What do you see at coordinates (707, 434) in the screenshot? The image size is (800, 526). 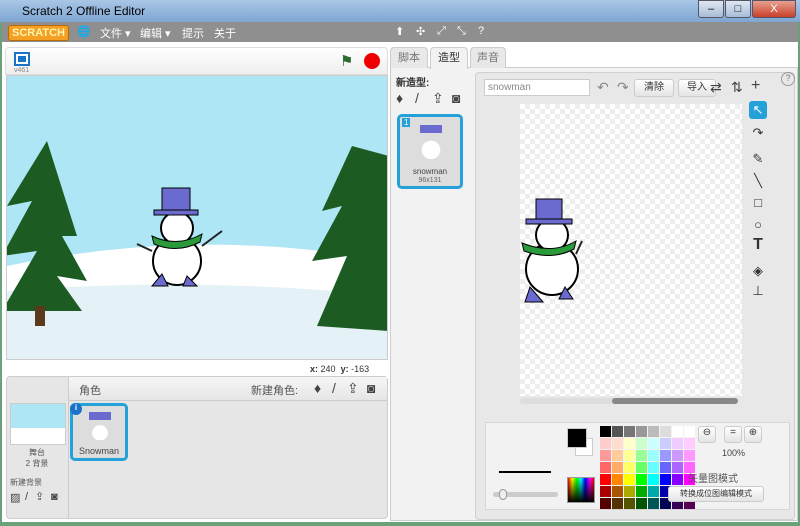 I see `zoom-out-button: ⊖` at bounding box center [707, 434].